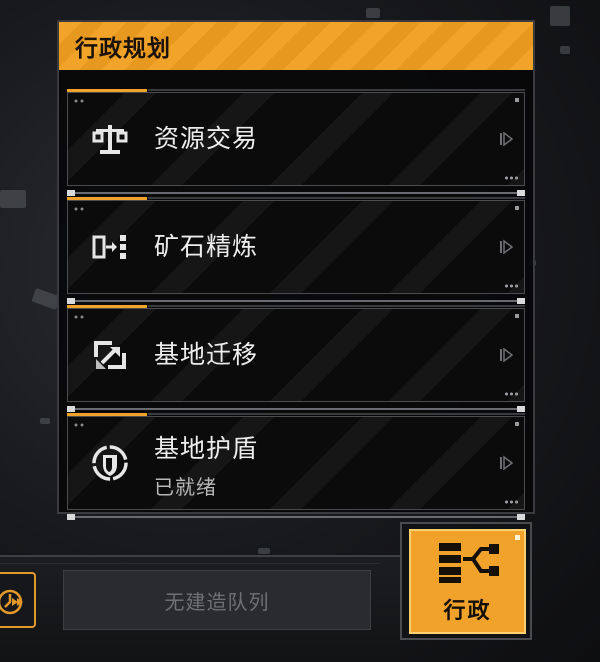  What do you see at coordinates (110, 355) in the screenshot?
I see `relocate-arrow-icon` at bounding box center [110, 355].